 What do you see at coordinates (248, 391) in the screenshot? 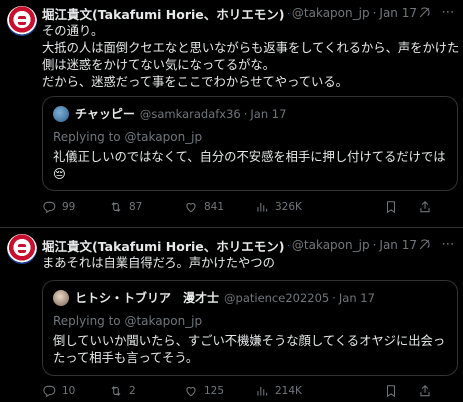
I see `action-bar: 10 2 125 214K` at bounding box center [248, 391].